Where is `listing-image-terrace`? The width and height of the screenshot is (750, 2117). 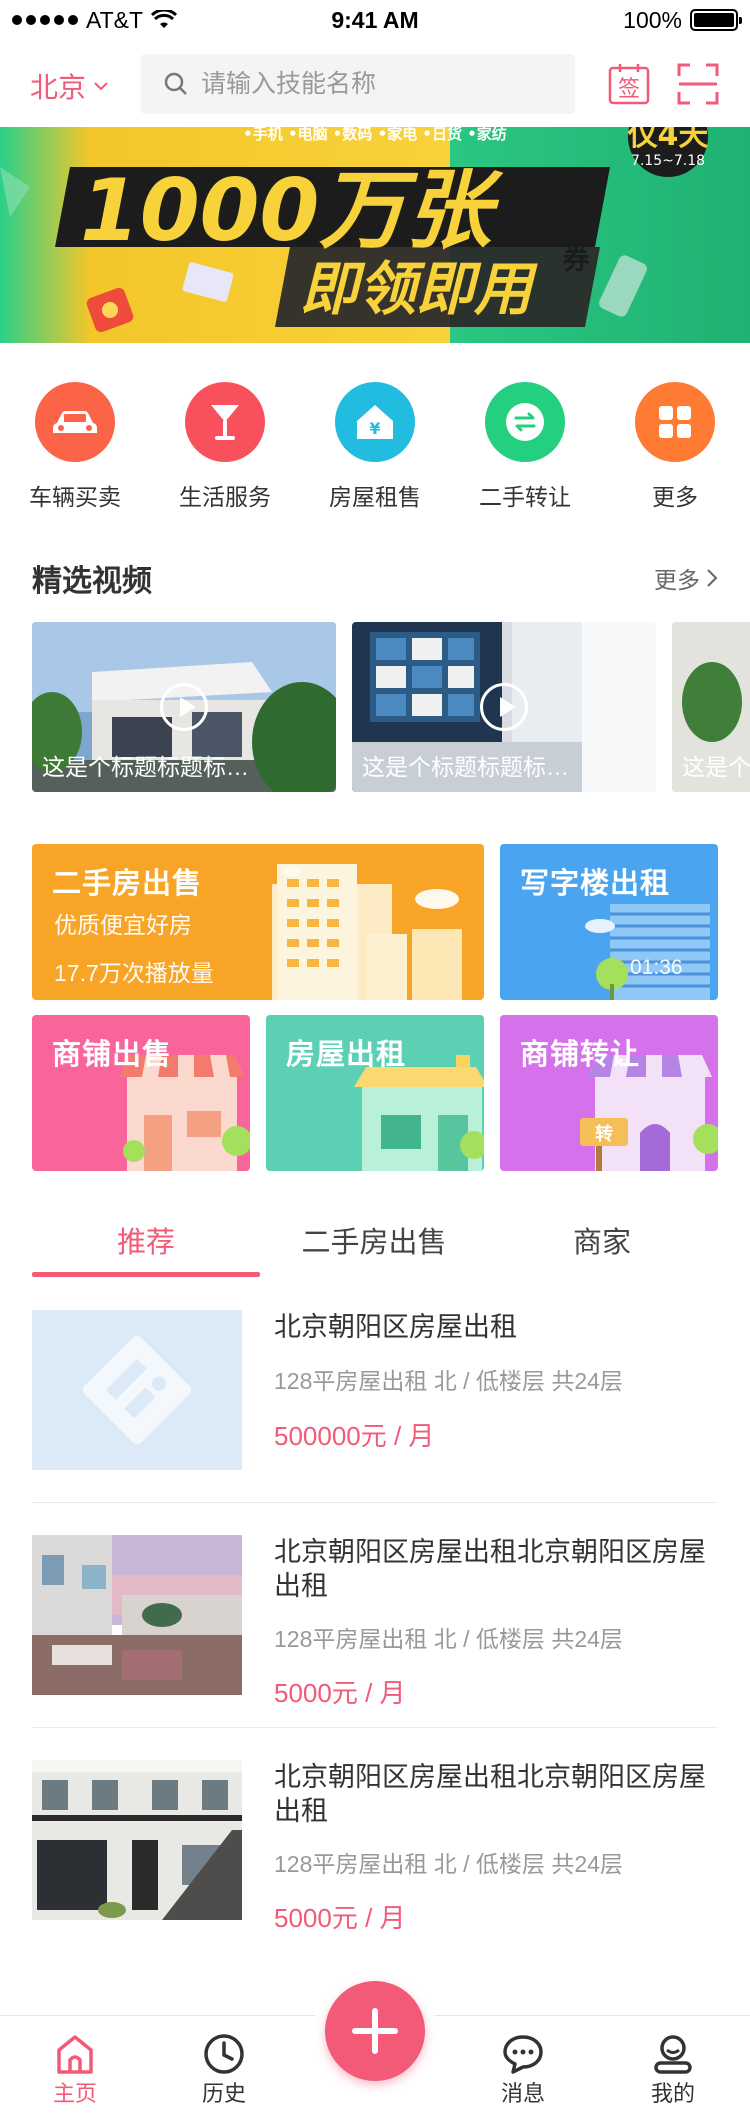 listing-image-terrace is located at coordinates (137, 1615).